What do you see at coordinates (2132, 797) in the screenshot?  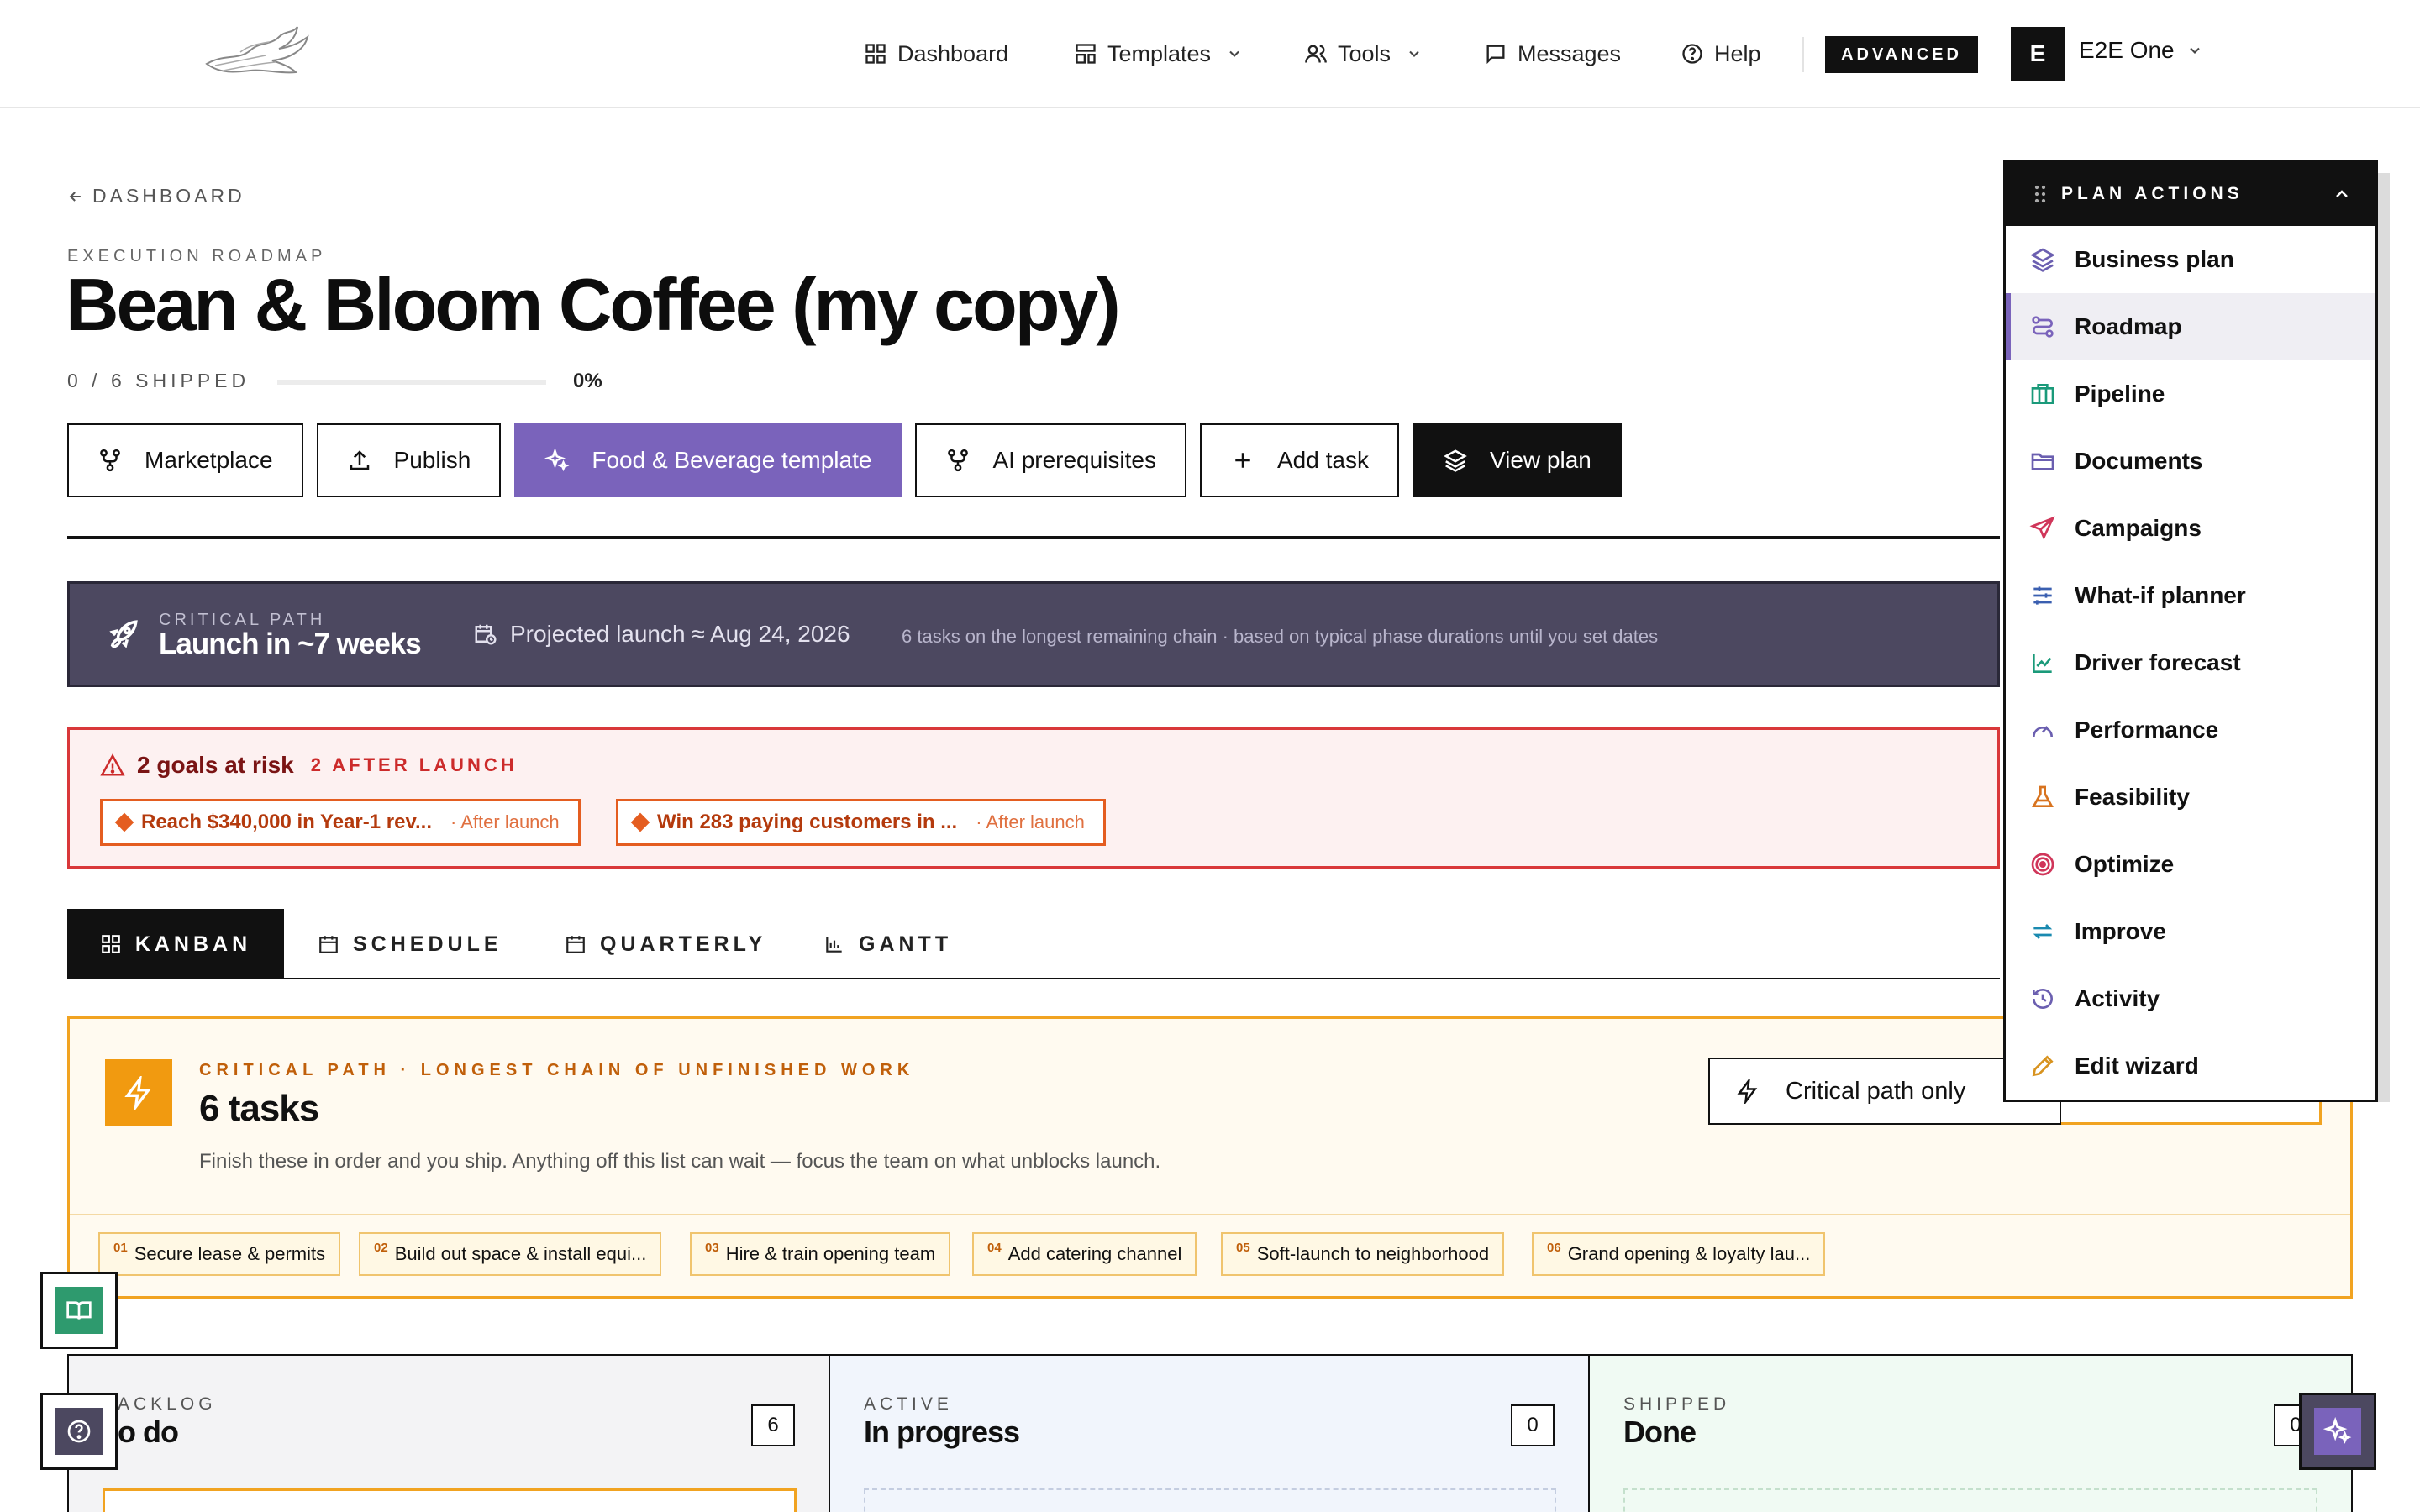 I see `plan-action-label: Feasibility` at bounding box center [2132, 797].